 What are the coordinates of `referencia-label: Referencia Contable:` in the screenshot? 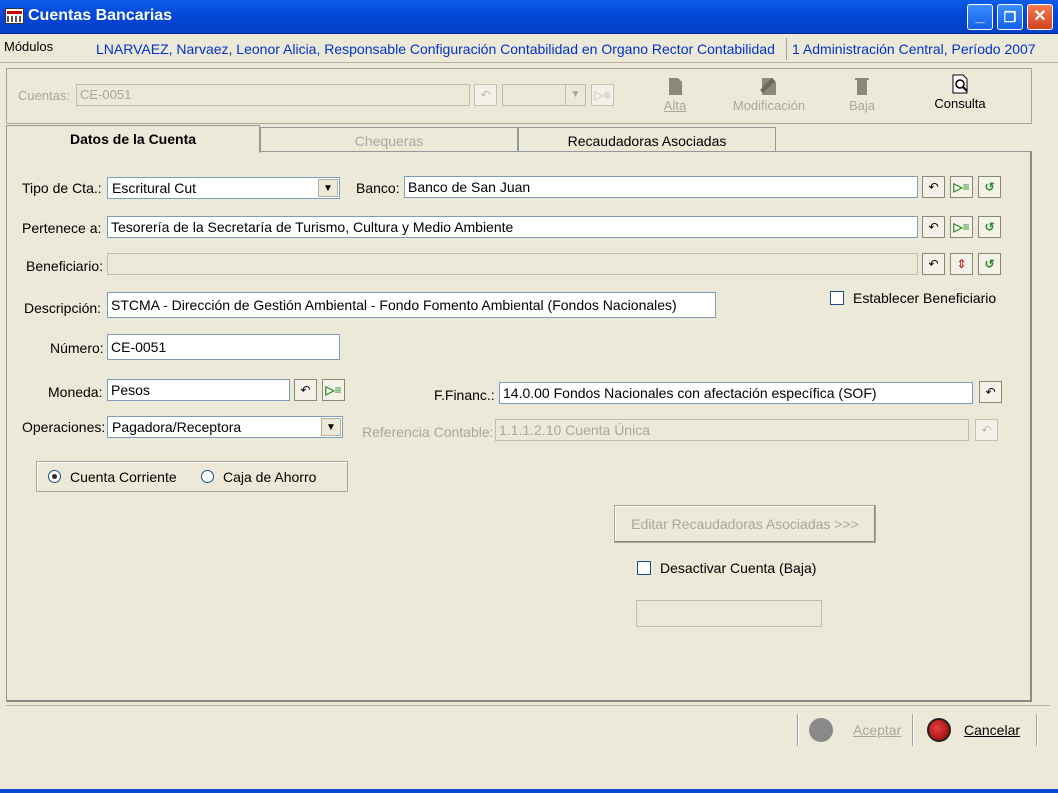 It's located at (428, 432).